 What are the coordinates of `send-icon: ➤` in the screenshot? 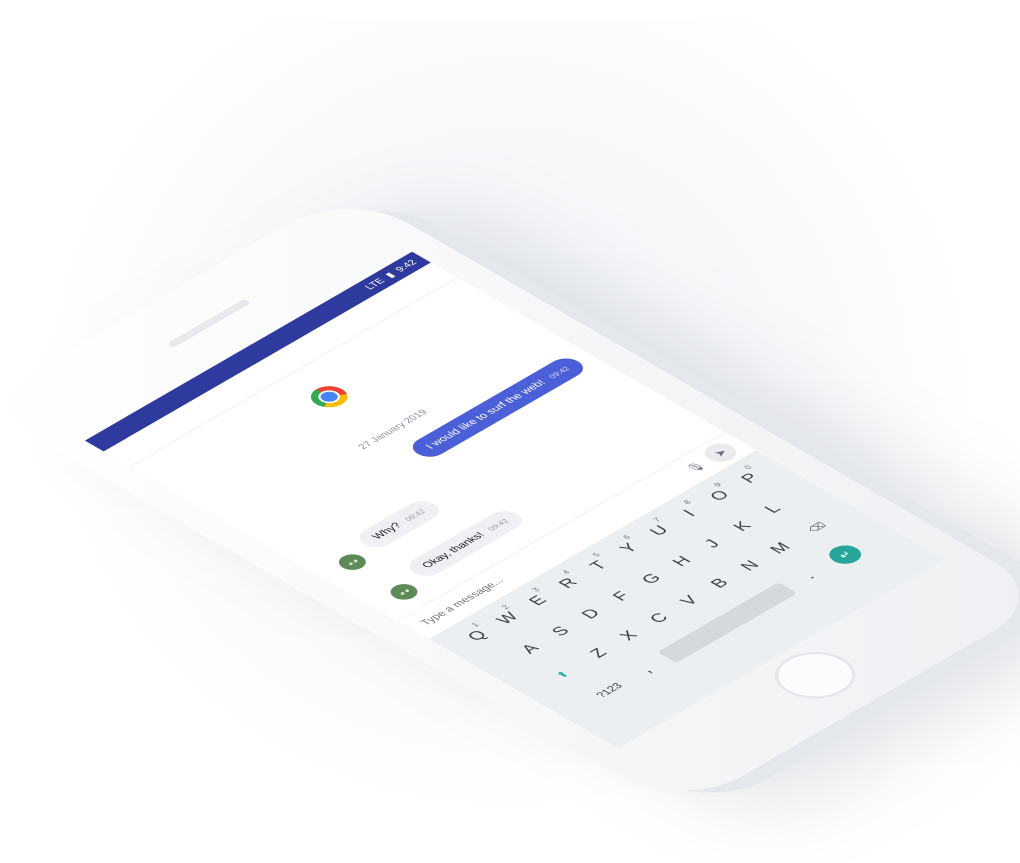 It's located at (721, 452).